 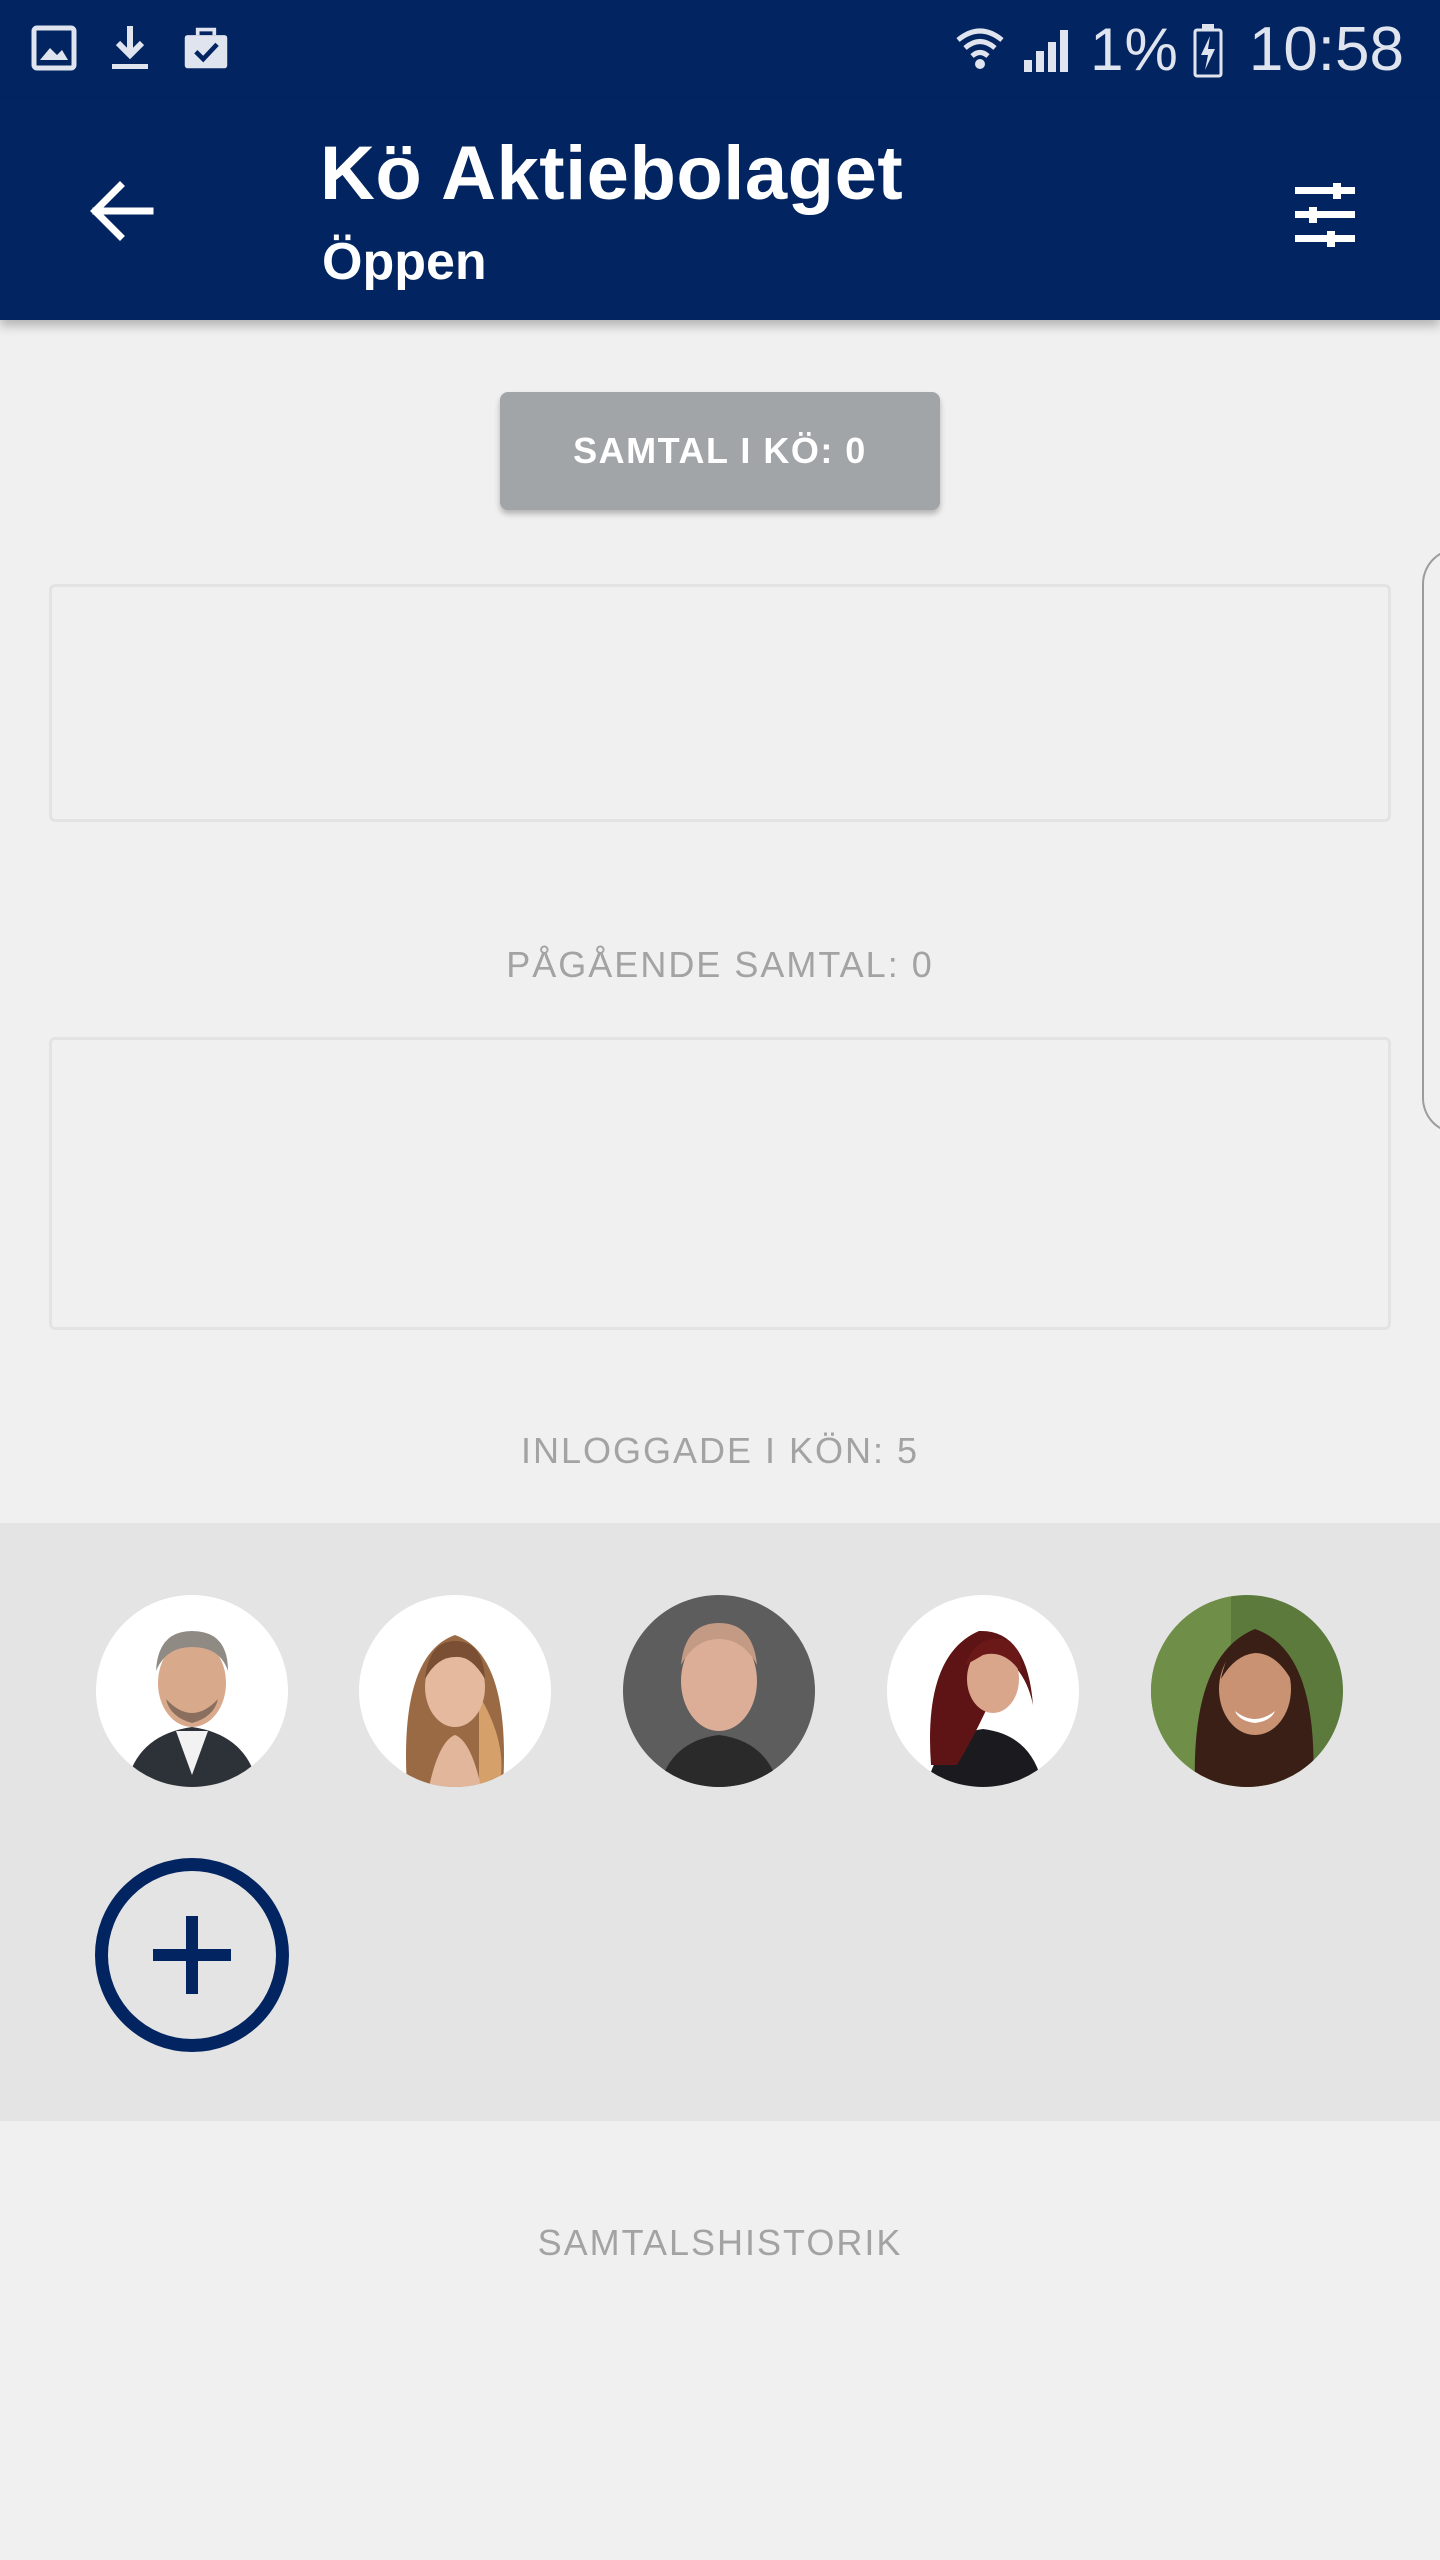 I want to click on gallery-icon, so click(x=54, y=48).